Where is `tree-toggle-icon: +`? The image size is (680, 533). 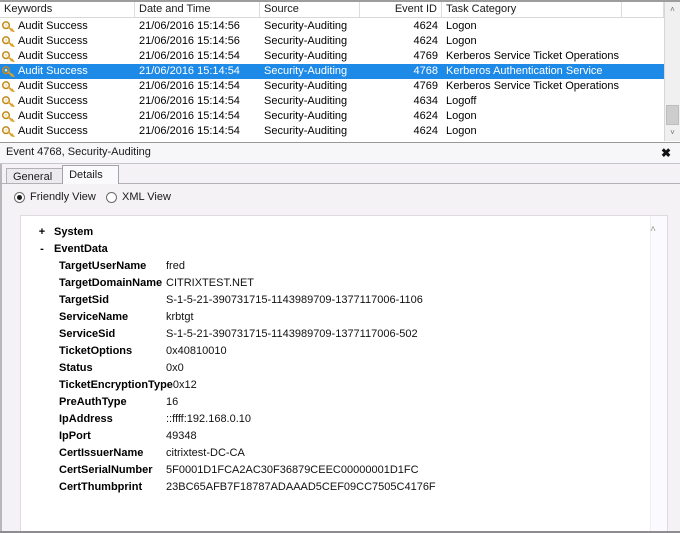 tree-toggle-icon: + is located at coordinates (42, 232).